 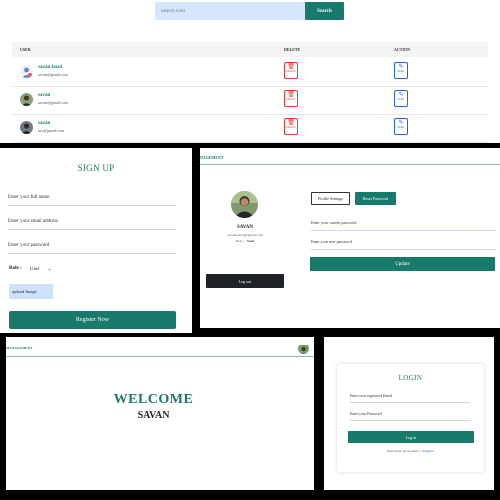 I want to click on signup-title: SIGN UP, so click(x=96, y=168).